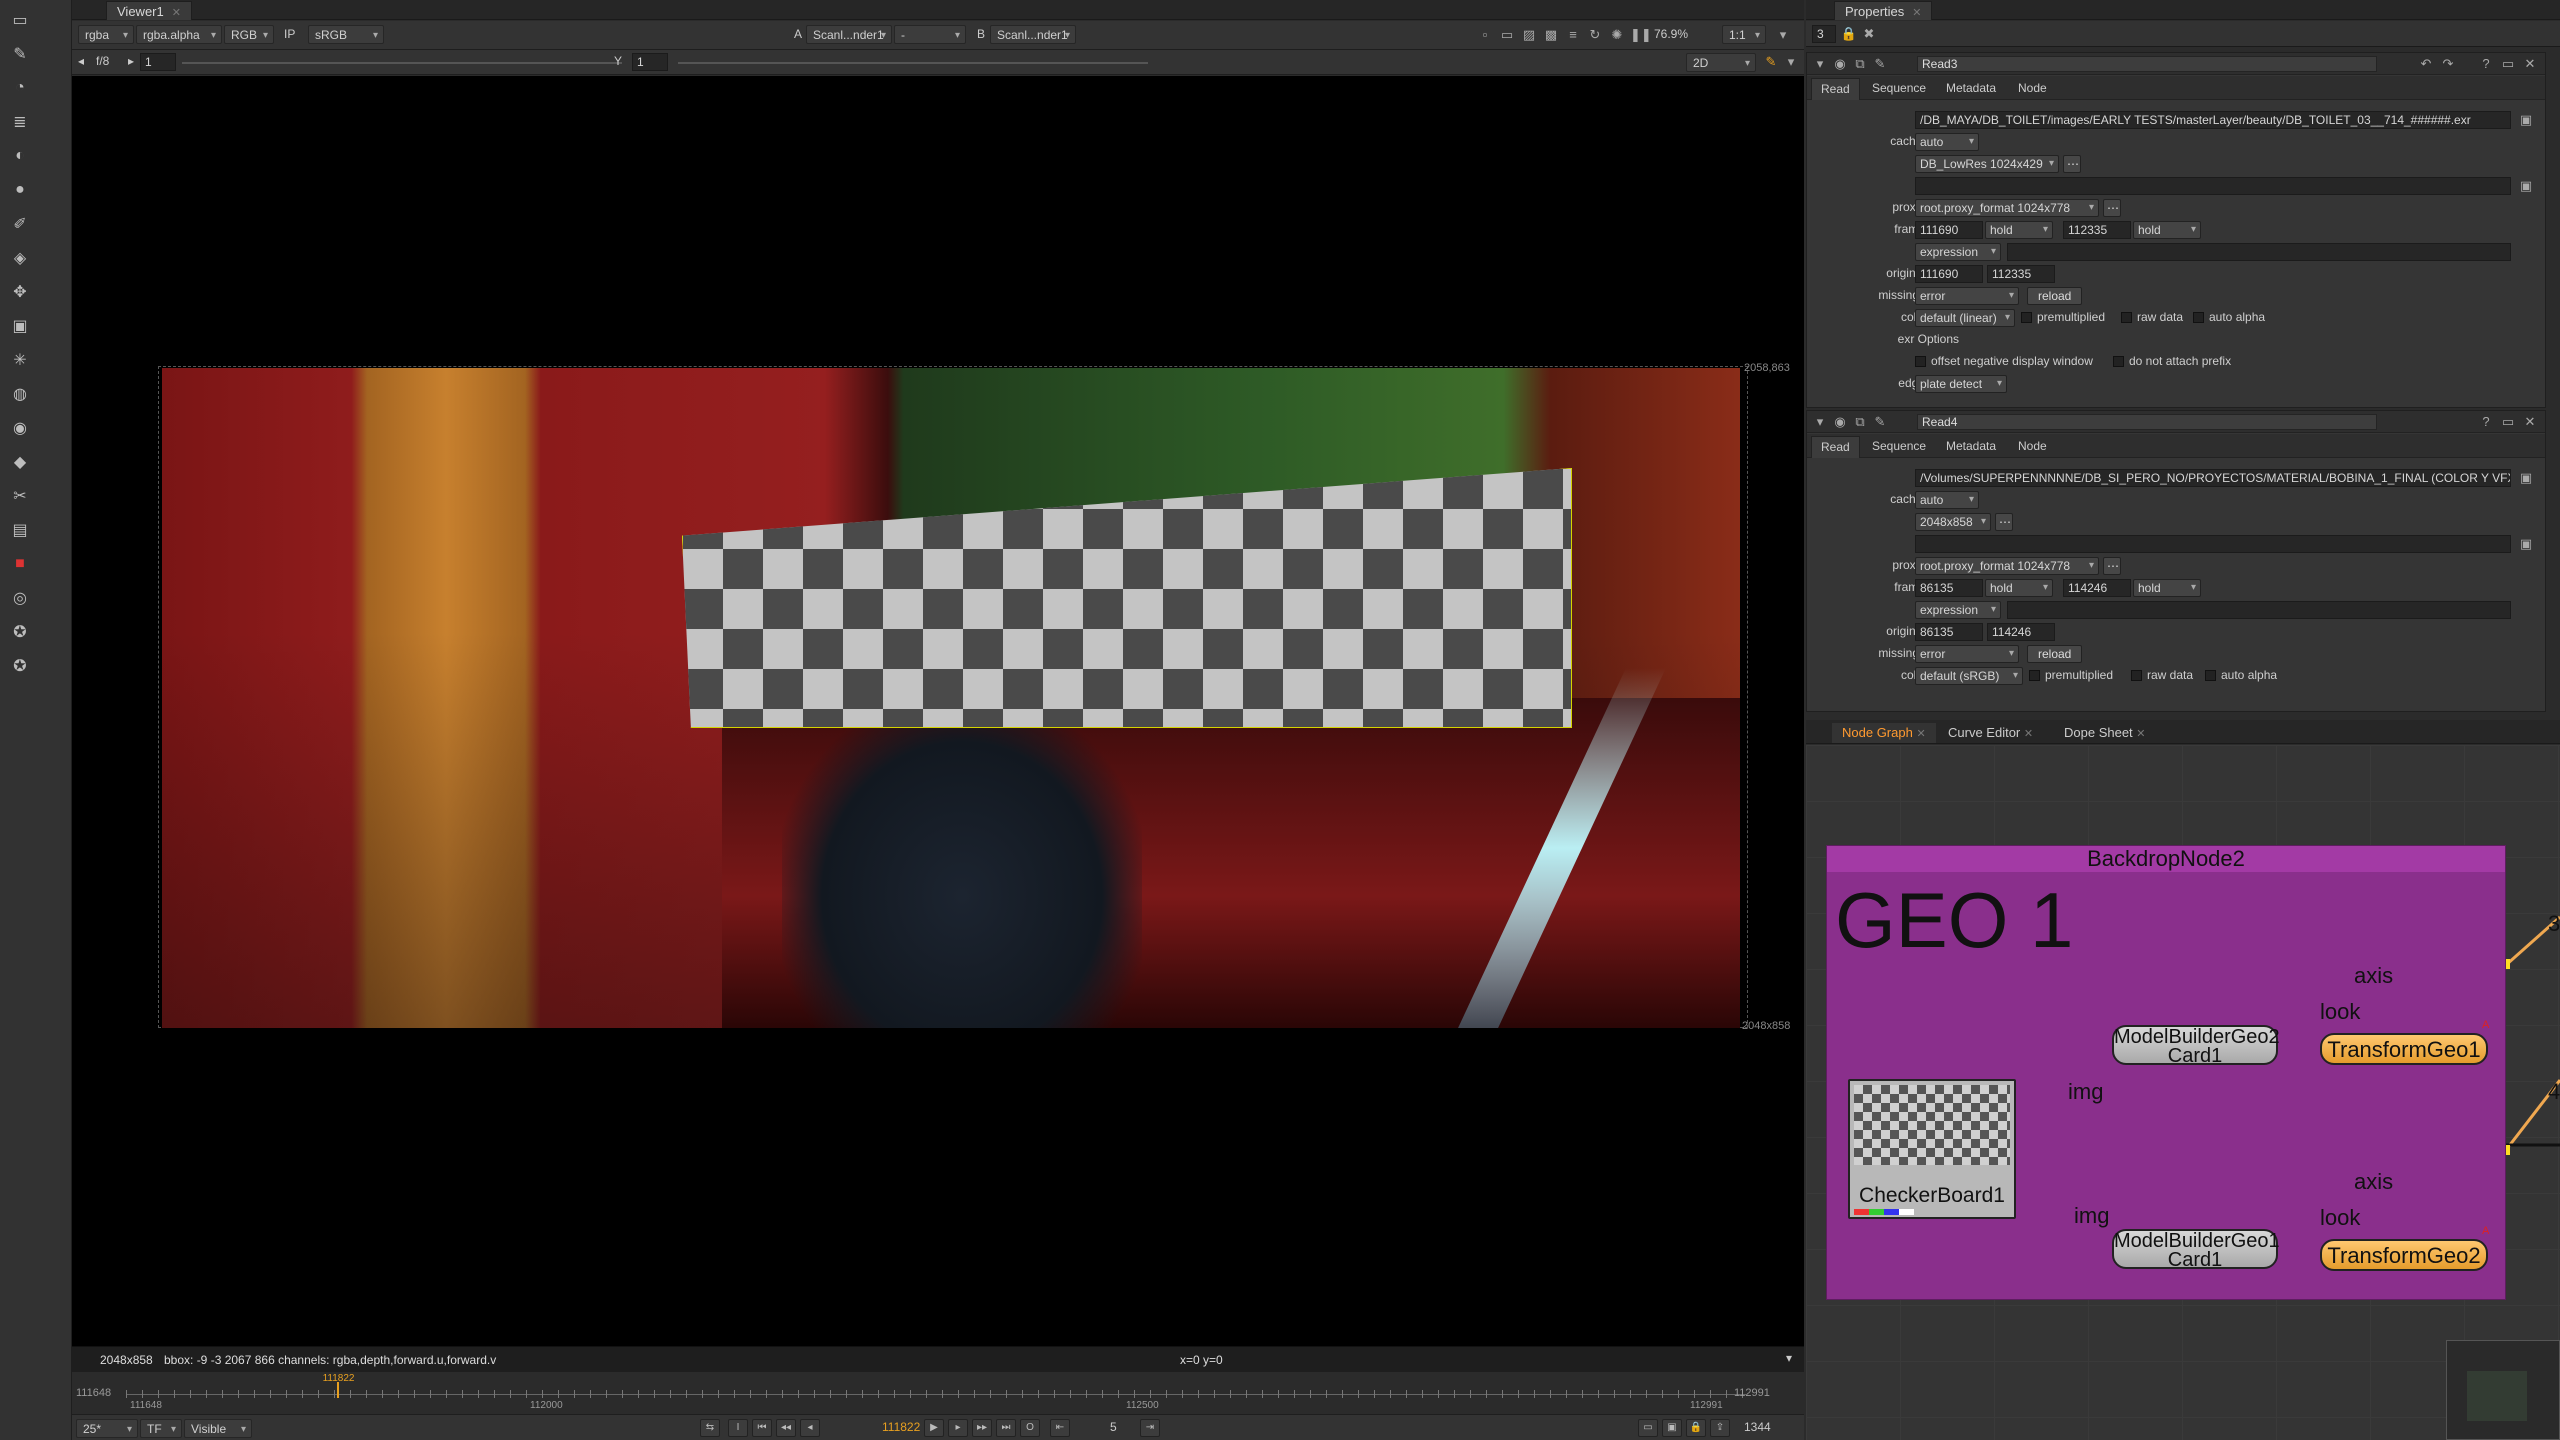 The height and width of the screenshot is (1440, 2560). I want to click on colorspace-dropdown: sRGB, so click(346, 34).